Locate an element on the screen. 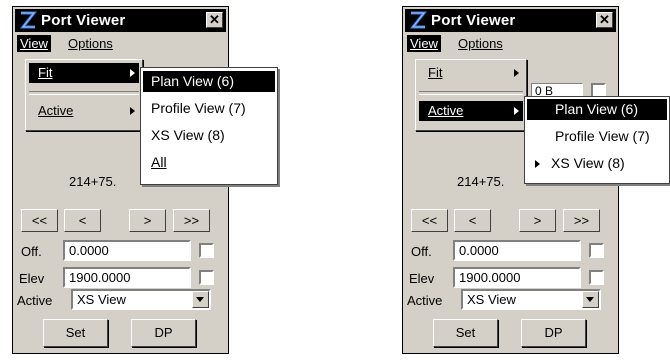  submenu-all: All is located at coordinates (209, 162).